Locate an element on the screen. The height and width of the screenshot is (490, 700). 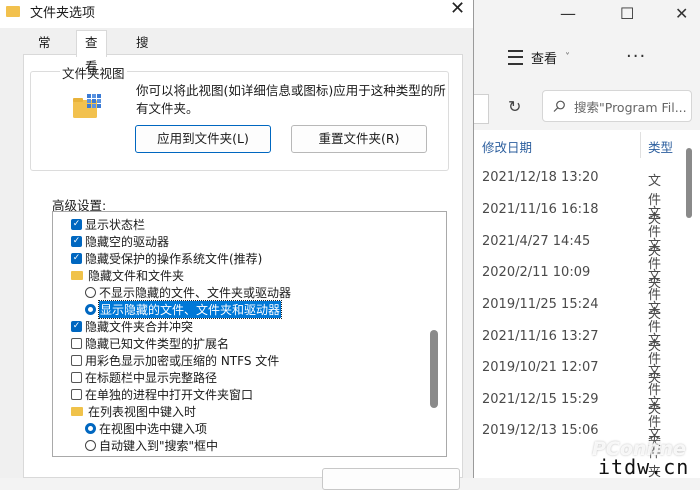
column-header-modified: 修改日期 is located at coordinates (507, 146).